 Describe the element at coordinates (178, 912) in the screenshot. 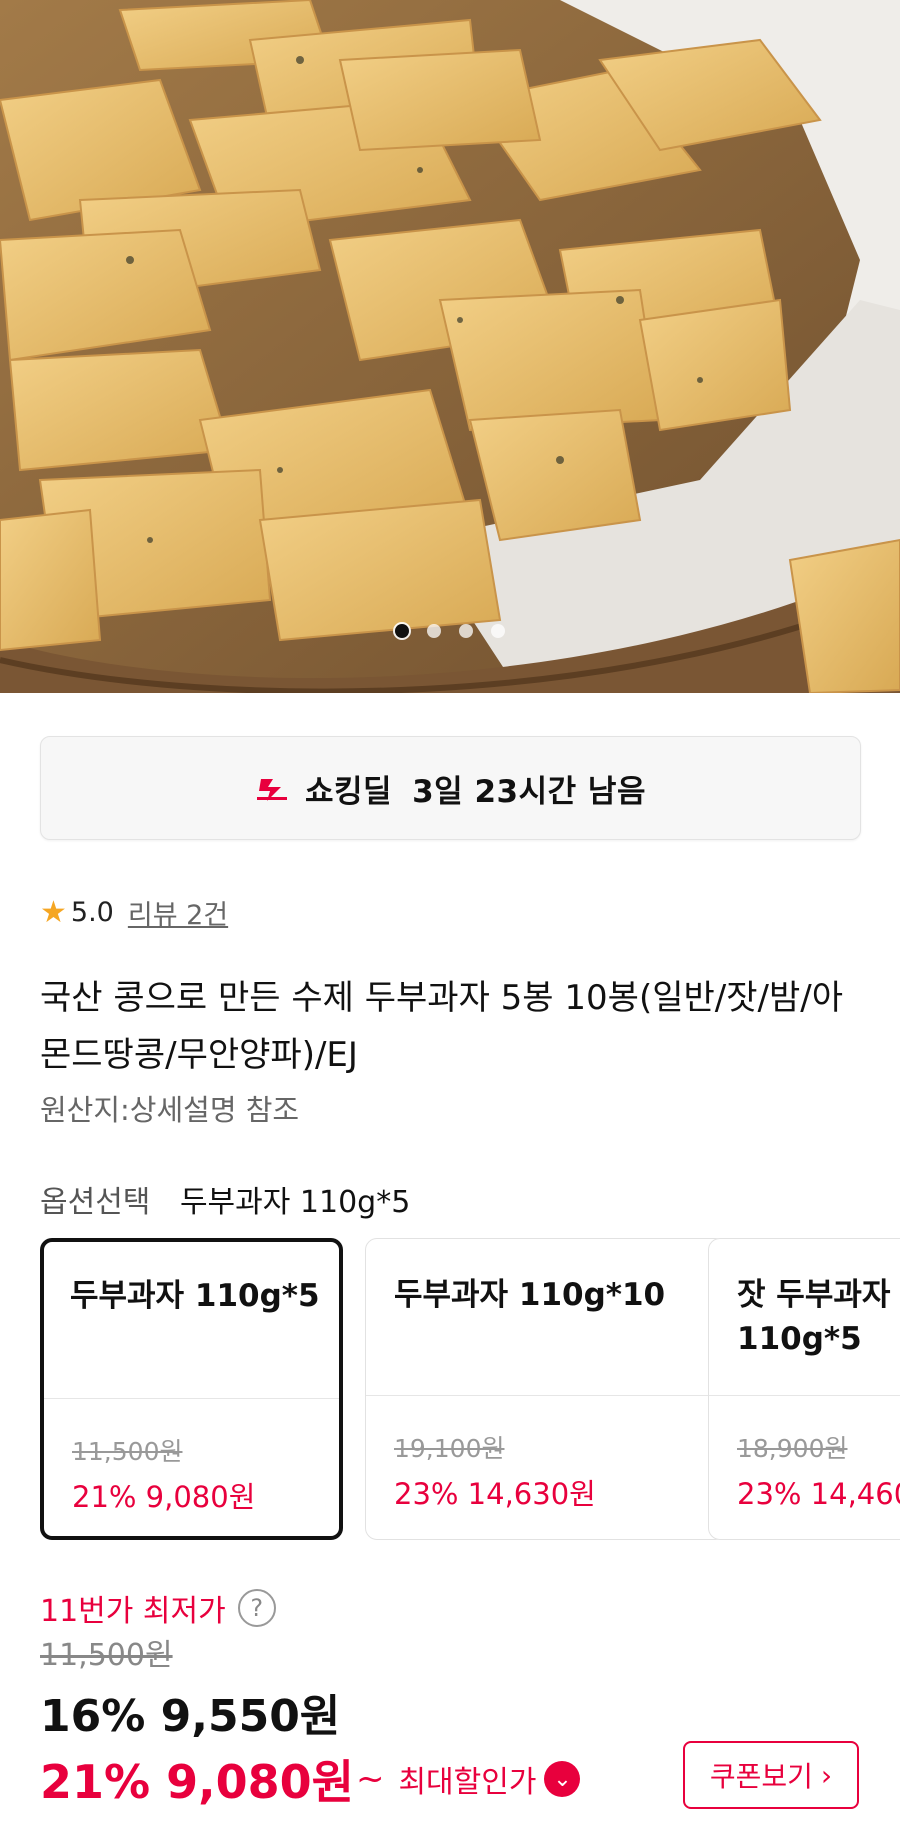

I see `review-count-link: 리뷰 2건` at that location.